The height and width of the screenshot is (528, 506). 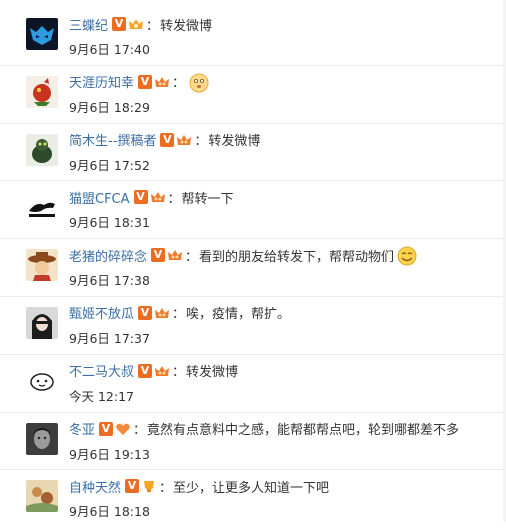 I want to click on green-creature-avatar, so click(x=42, y=149).